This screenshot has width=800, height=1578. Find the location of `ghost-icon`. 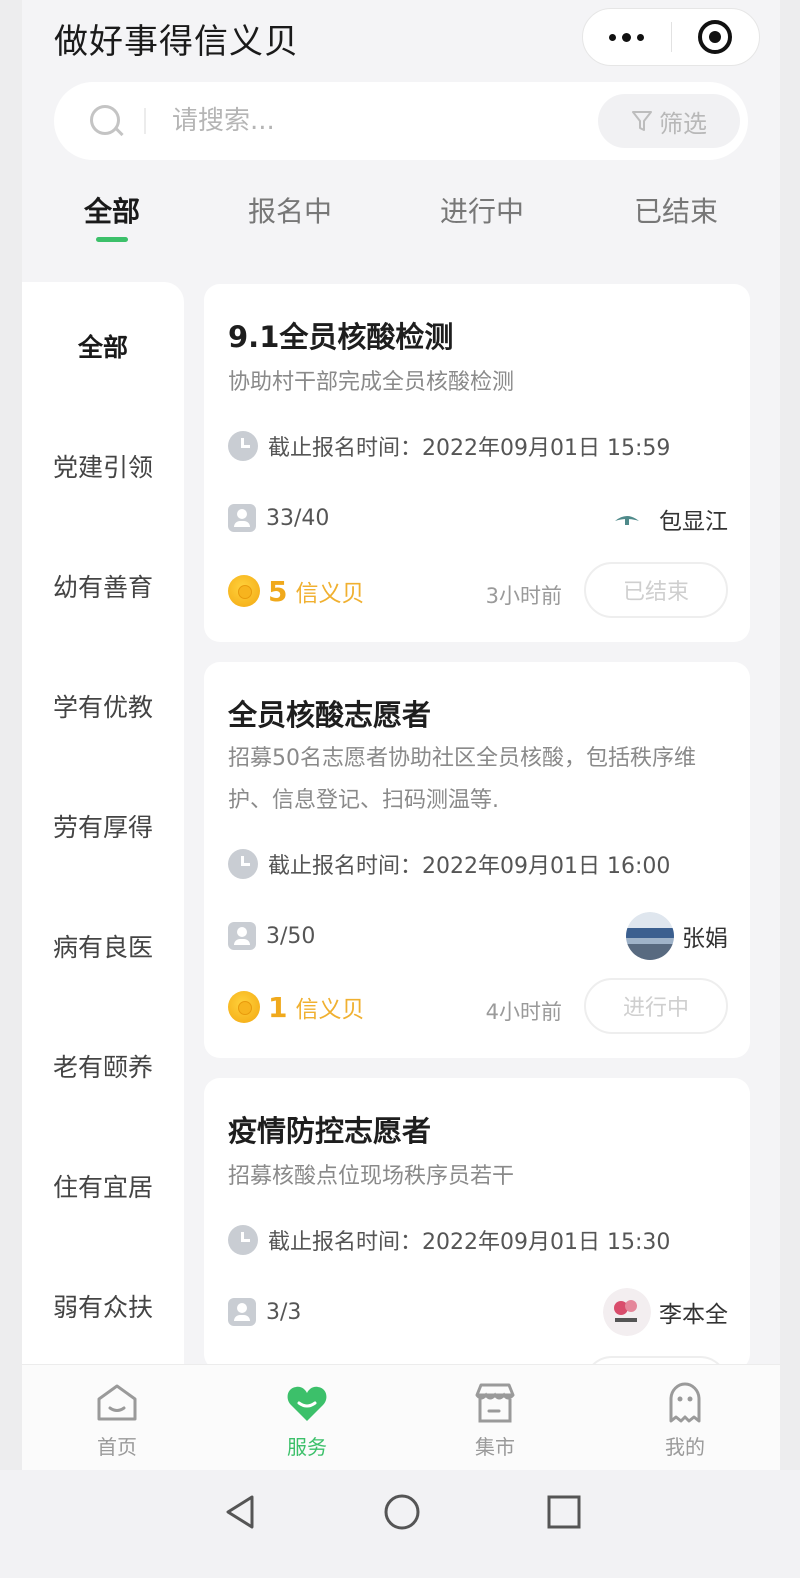

ghost-icon is located at coordinates (685, 1402).